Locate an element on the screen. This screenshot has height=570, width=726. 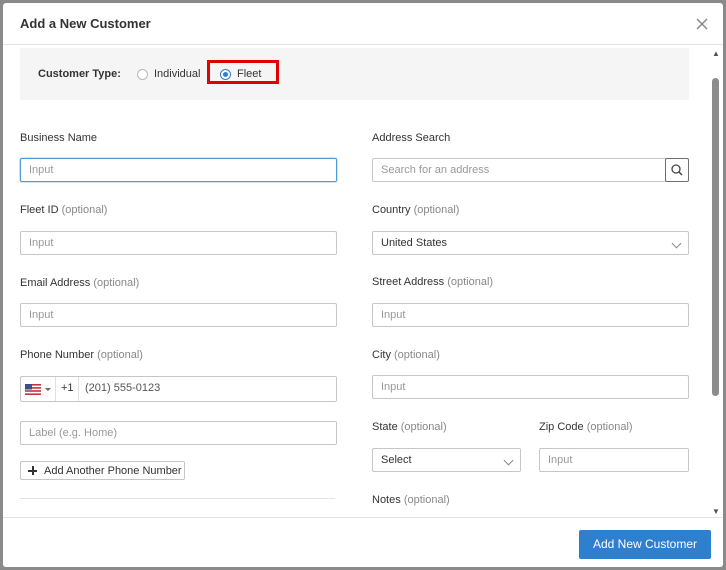
customer-type-label: Customer Type: is located at coordinates (79, 74).